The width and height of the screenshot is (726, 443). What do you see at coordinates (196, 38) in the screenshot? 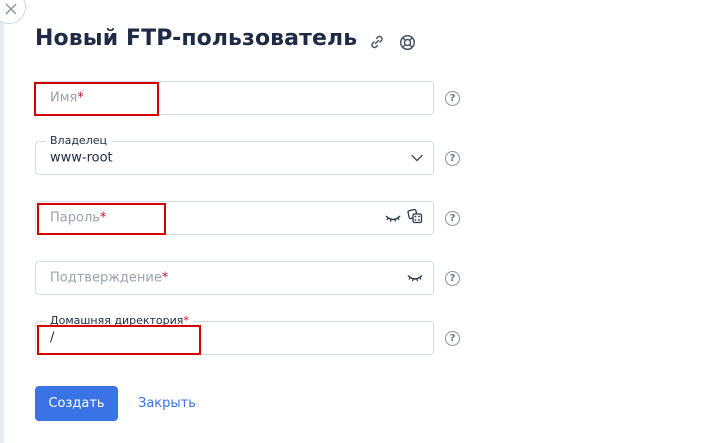
I see `page-title: Новый FTP-пользователь` at bounding box center [196, 38].